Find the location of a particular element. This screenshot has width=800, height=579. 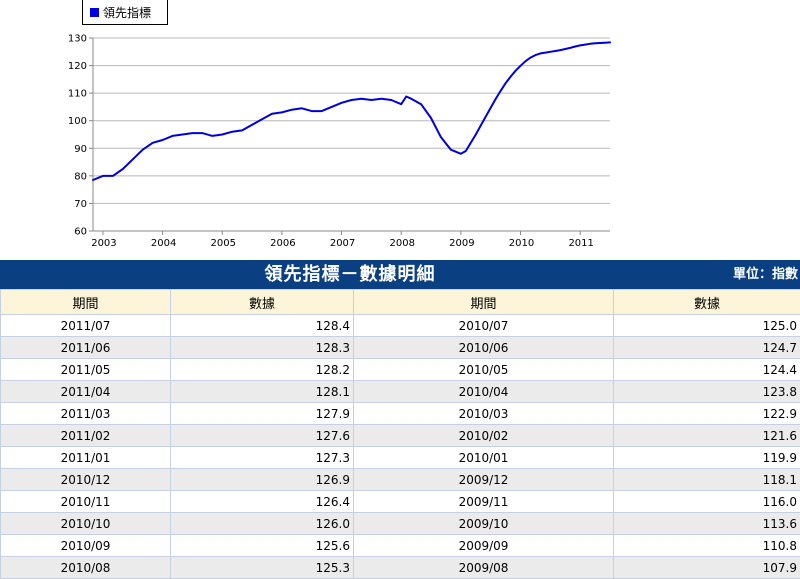

x-tick-label: 2005 is located at coordinates (223, 243).